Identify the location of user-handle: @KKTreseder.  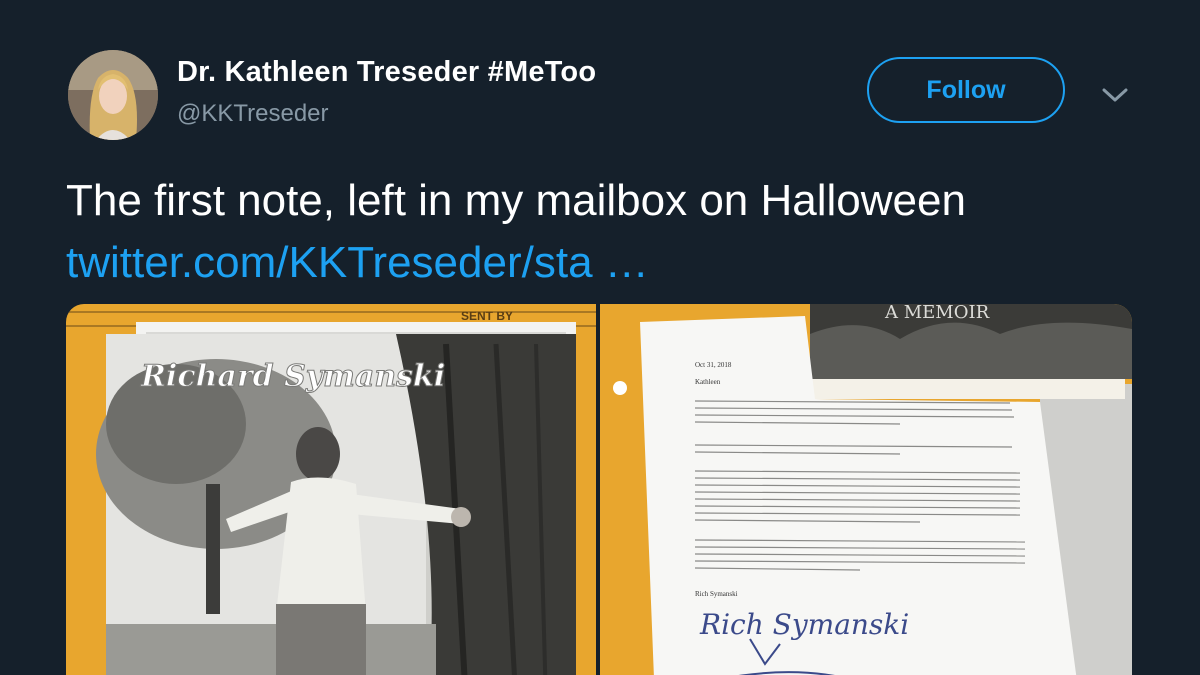
(253, 114).